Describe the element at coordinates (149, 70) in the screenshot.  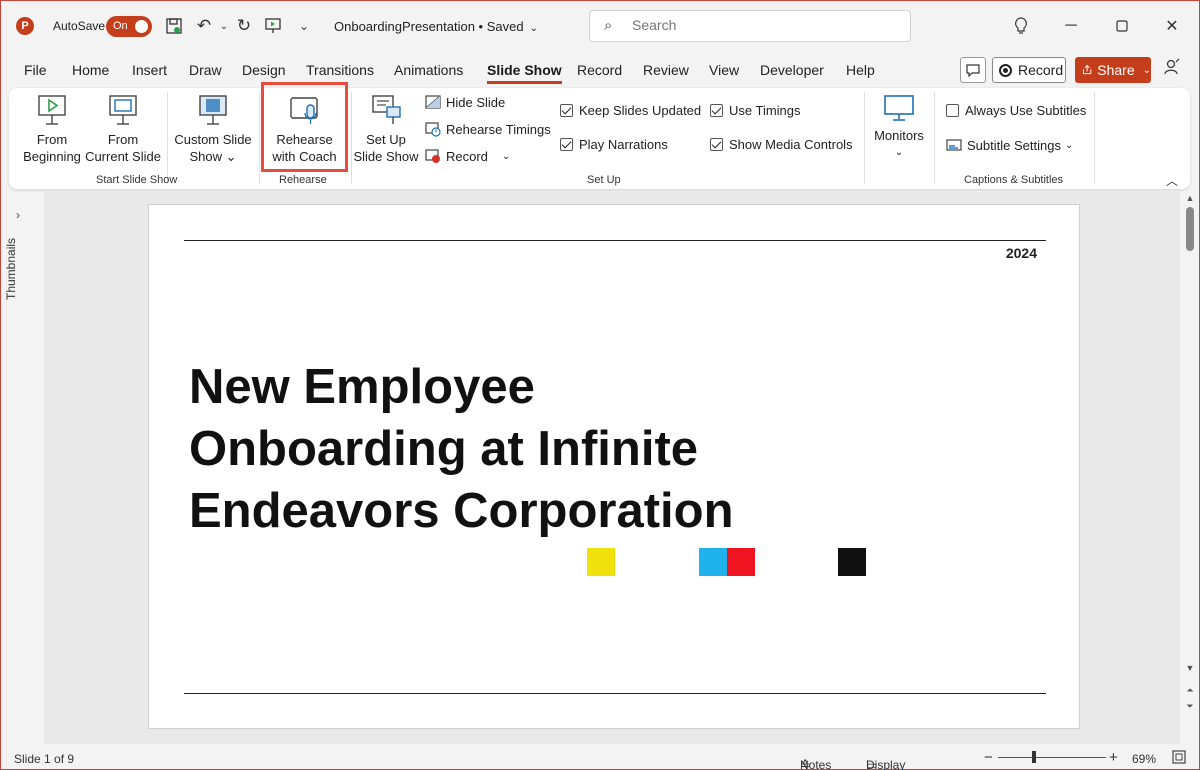
I see `tab-insert: Insert` at that location.